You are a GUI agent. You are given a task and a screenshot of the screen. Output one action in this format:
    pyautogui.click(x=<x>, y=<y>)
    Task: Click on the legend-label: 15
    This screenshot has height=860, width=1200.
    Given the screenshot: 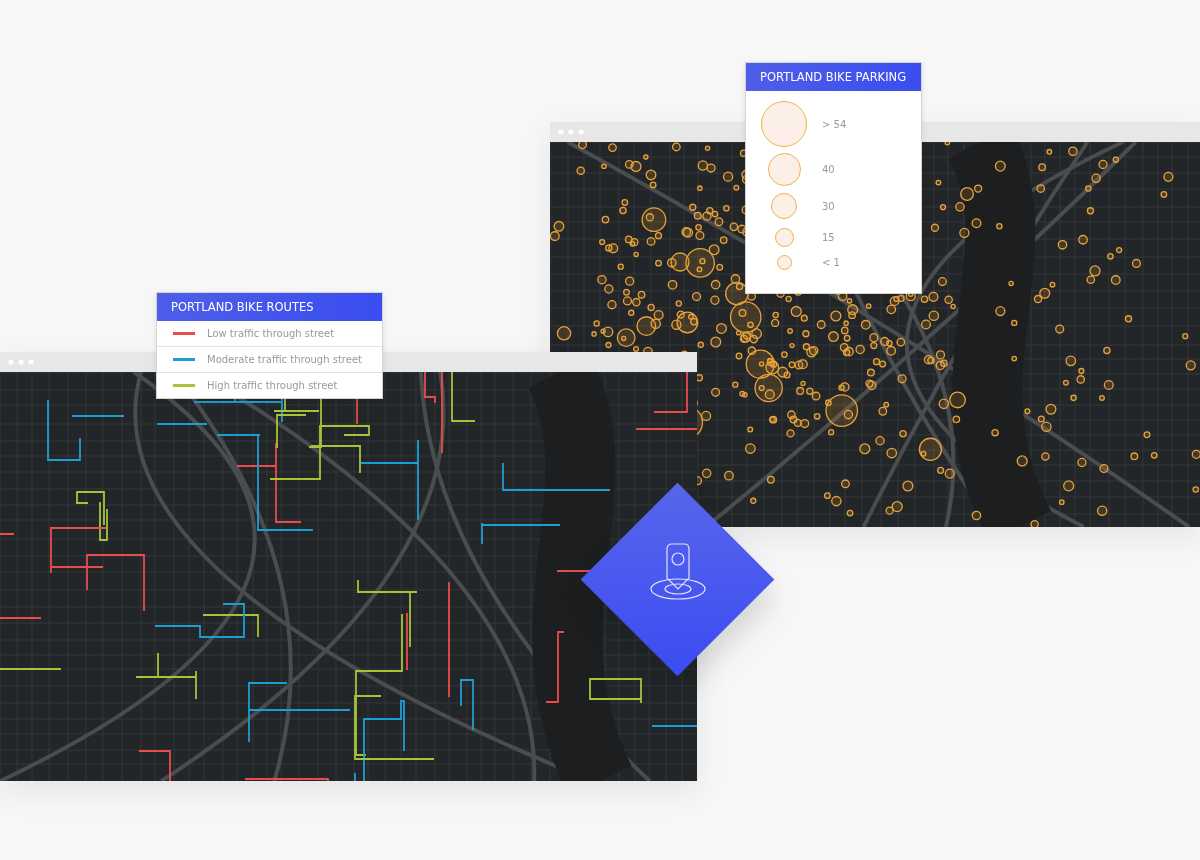 What is the action you would take?
    pyautogui.click(x=828, y=237)
    